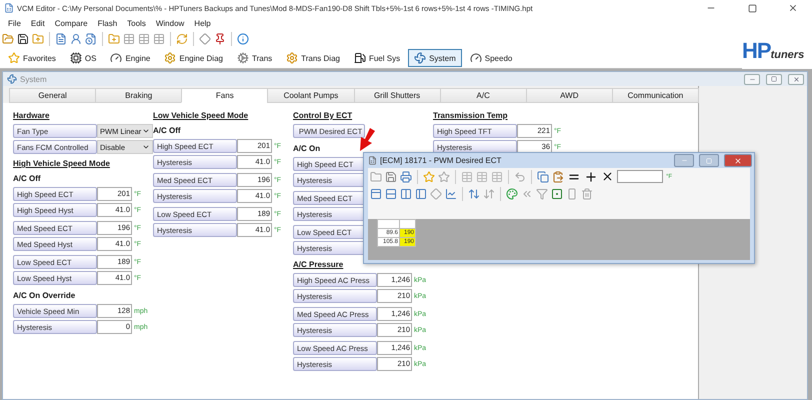 The image size is (812, 400). Describe the element at coordinates (569, 95) in the screenshot. I see `tab: AWD` at that location.